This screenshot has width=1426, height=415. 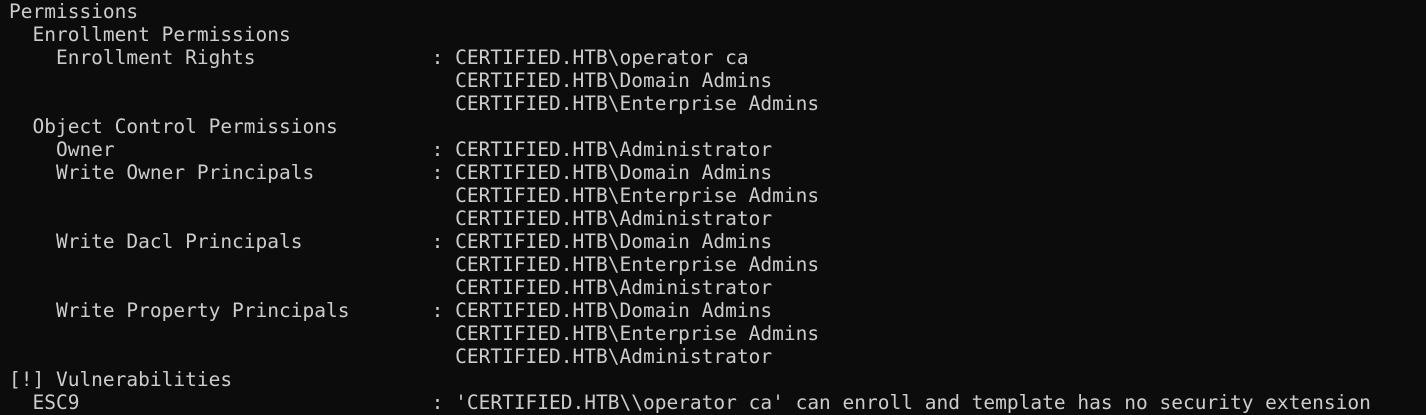 What do you see at coordinates (391, 287) in the screenshot?
I see `write-dacl-principals-line: CERTIFIED.HTB\Administrator` at bounding box center [391, 287].